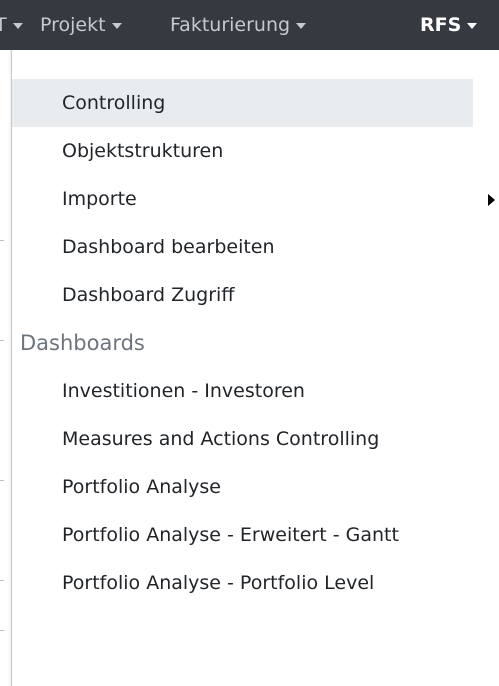 Image resolution: width=499 pixels, height=686 pixels. What do you see at coordinates (114, 103) in the screenshot?
I see `menu-item-label: Controlling` at bounding box center [114, 103].